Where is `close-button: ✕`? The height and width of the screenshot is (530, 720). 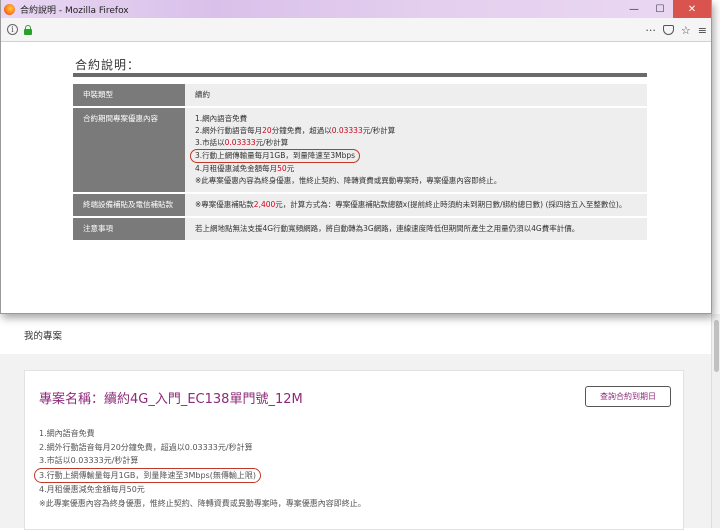 close-button: ✕ is located at coordinates (692, 9).